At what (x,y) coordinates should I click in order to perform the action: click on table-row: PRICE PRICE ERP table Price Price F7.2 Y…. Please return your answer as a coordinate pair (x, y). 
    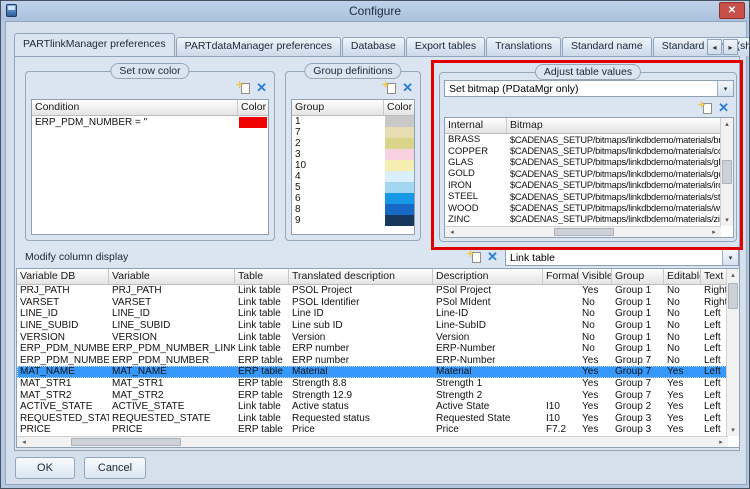
    Looking at the image, I should click on (372, 430).